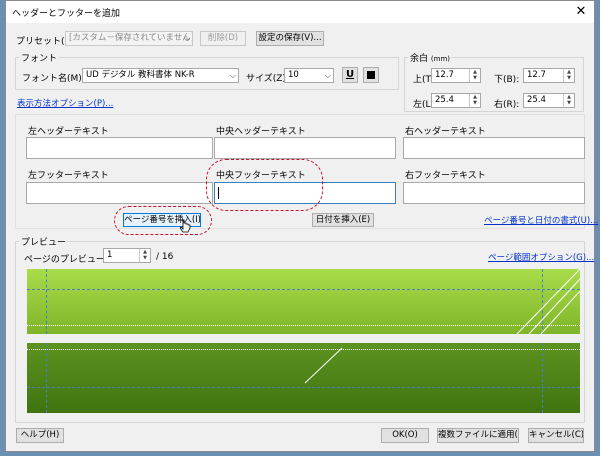  What do you see at coordinates (66, 14) in the screenshot?
I see `window-title: ヘッダーとフッターを追加` at bounding box center [66, 14].